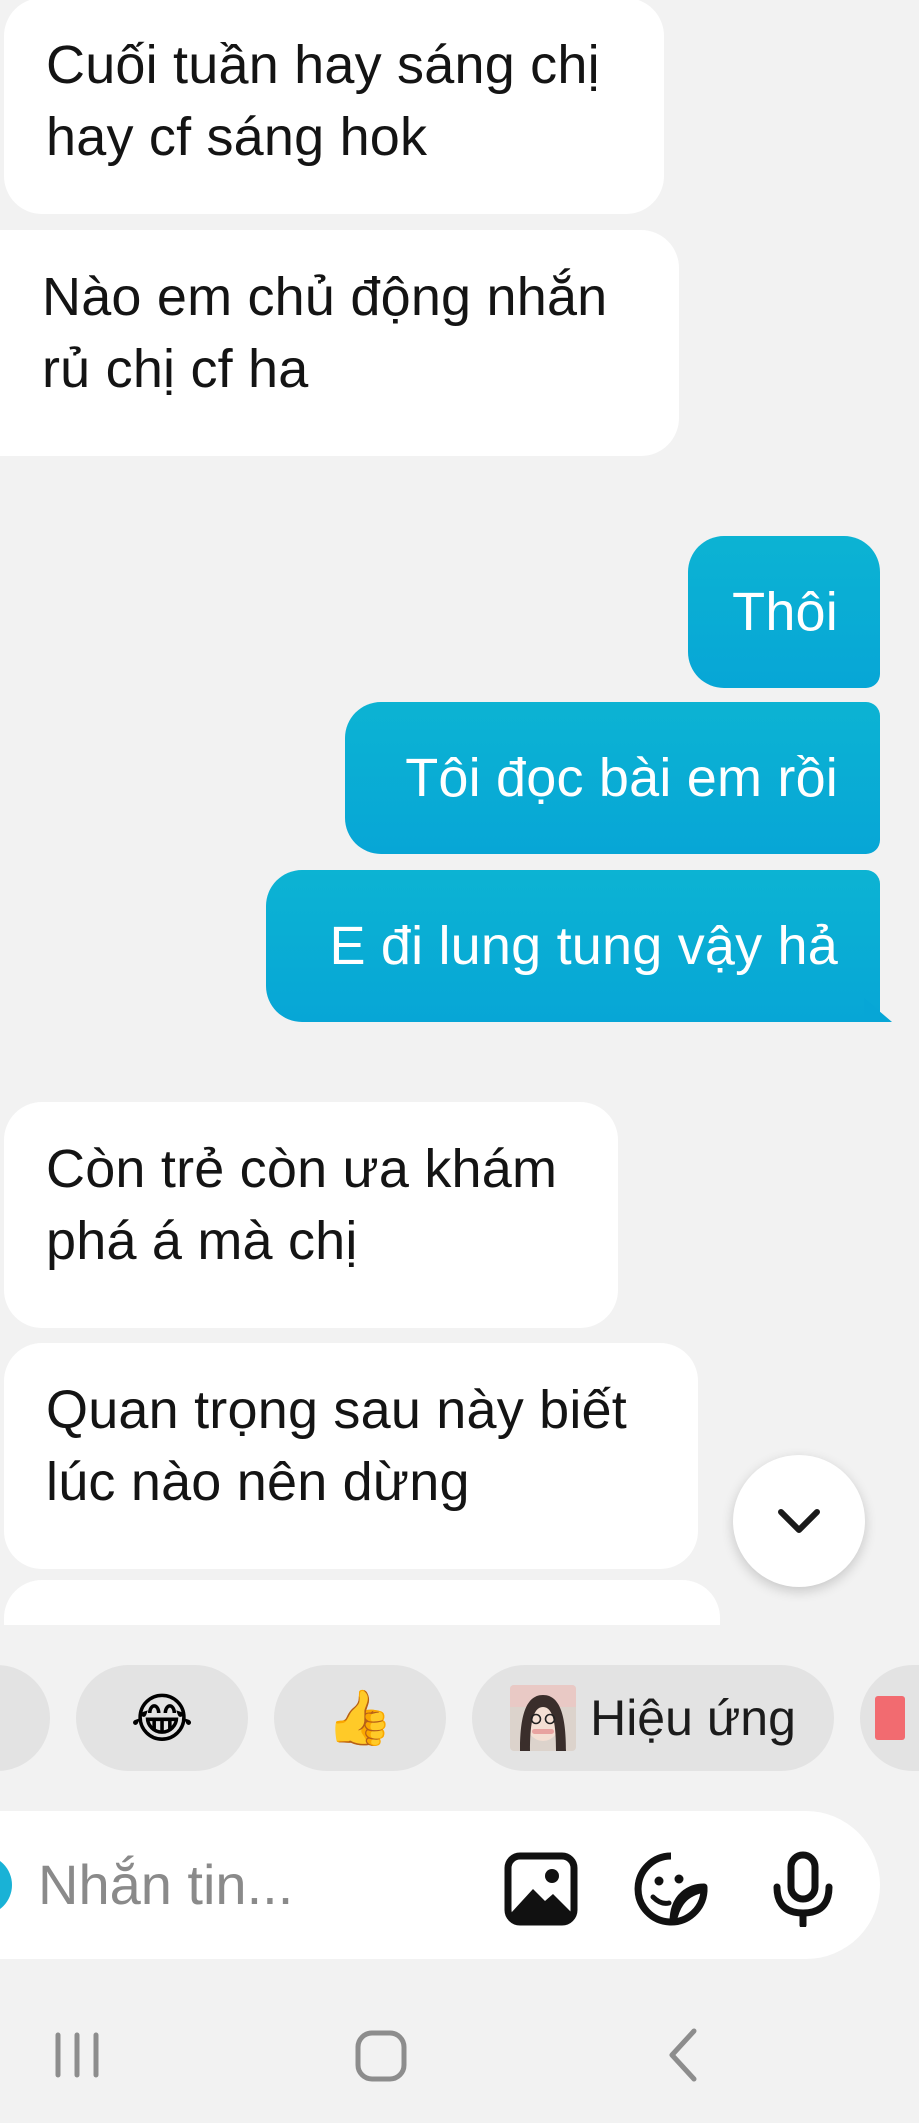  Describe the element at coordinates (621, 778) in the screenshot. I see `message-text: Tôi đọc bài em rồi` at that location.